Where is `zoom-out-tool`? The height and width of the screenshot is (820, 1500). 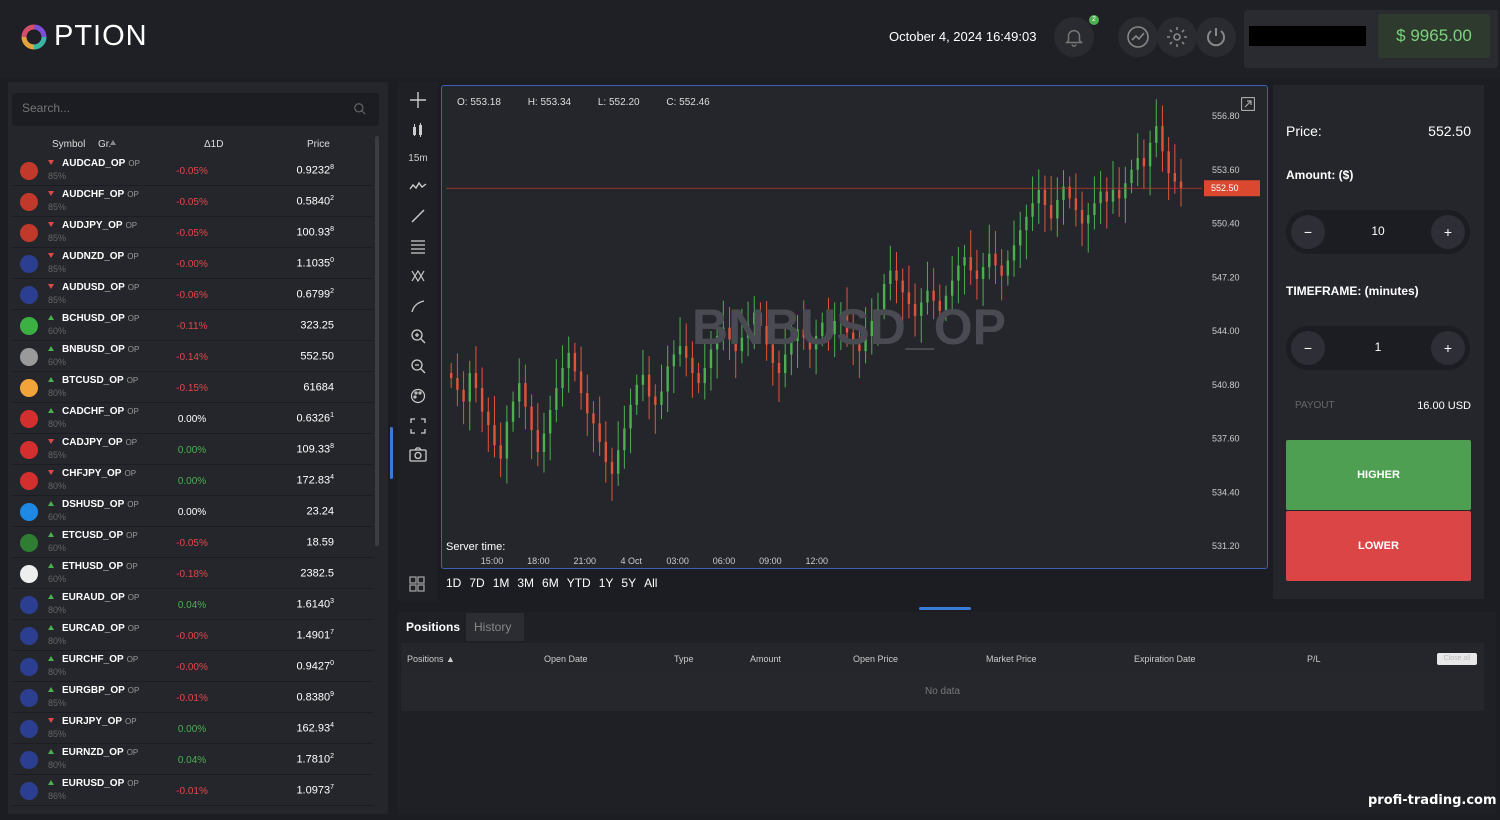
zoom-out-tool is located at coordinates (418, 366).